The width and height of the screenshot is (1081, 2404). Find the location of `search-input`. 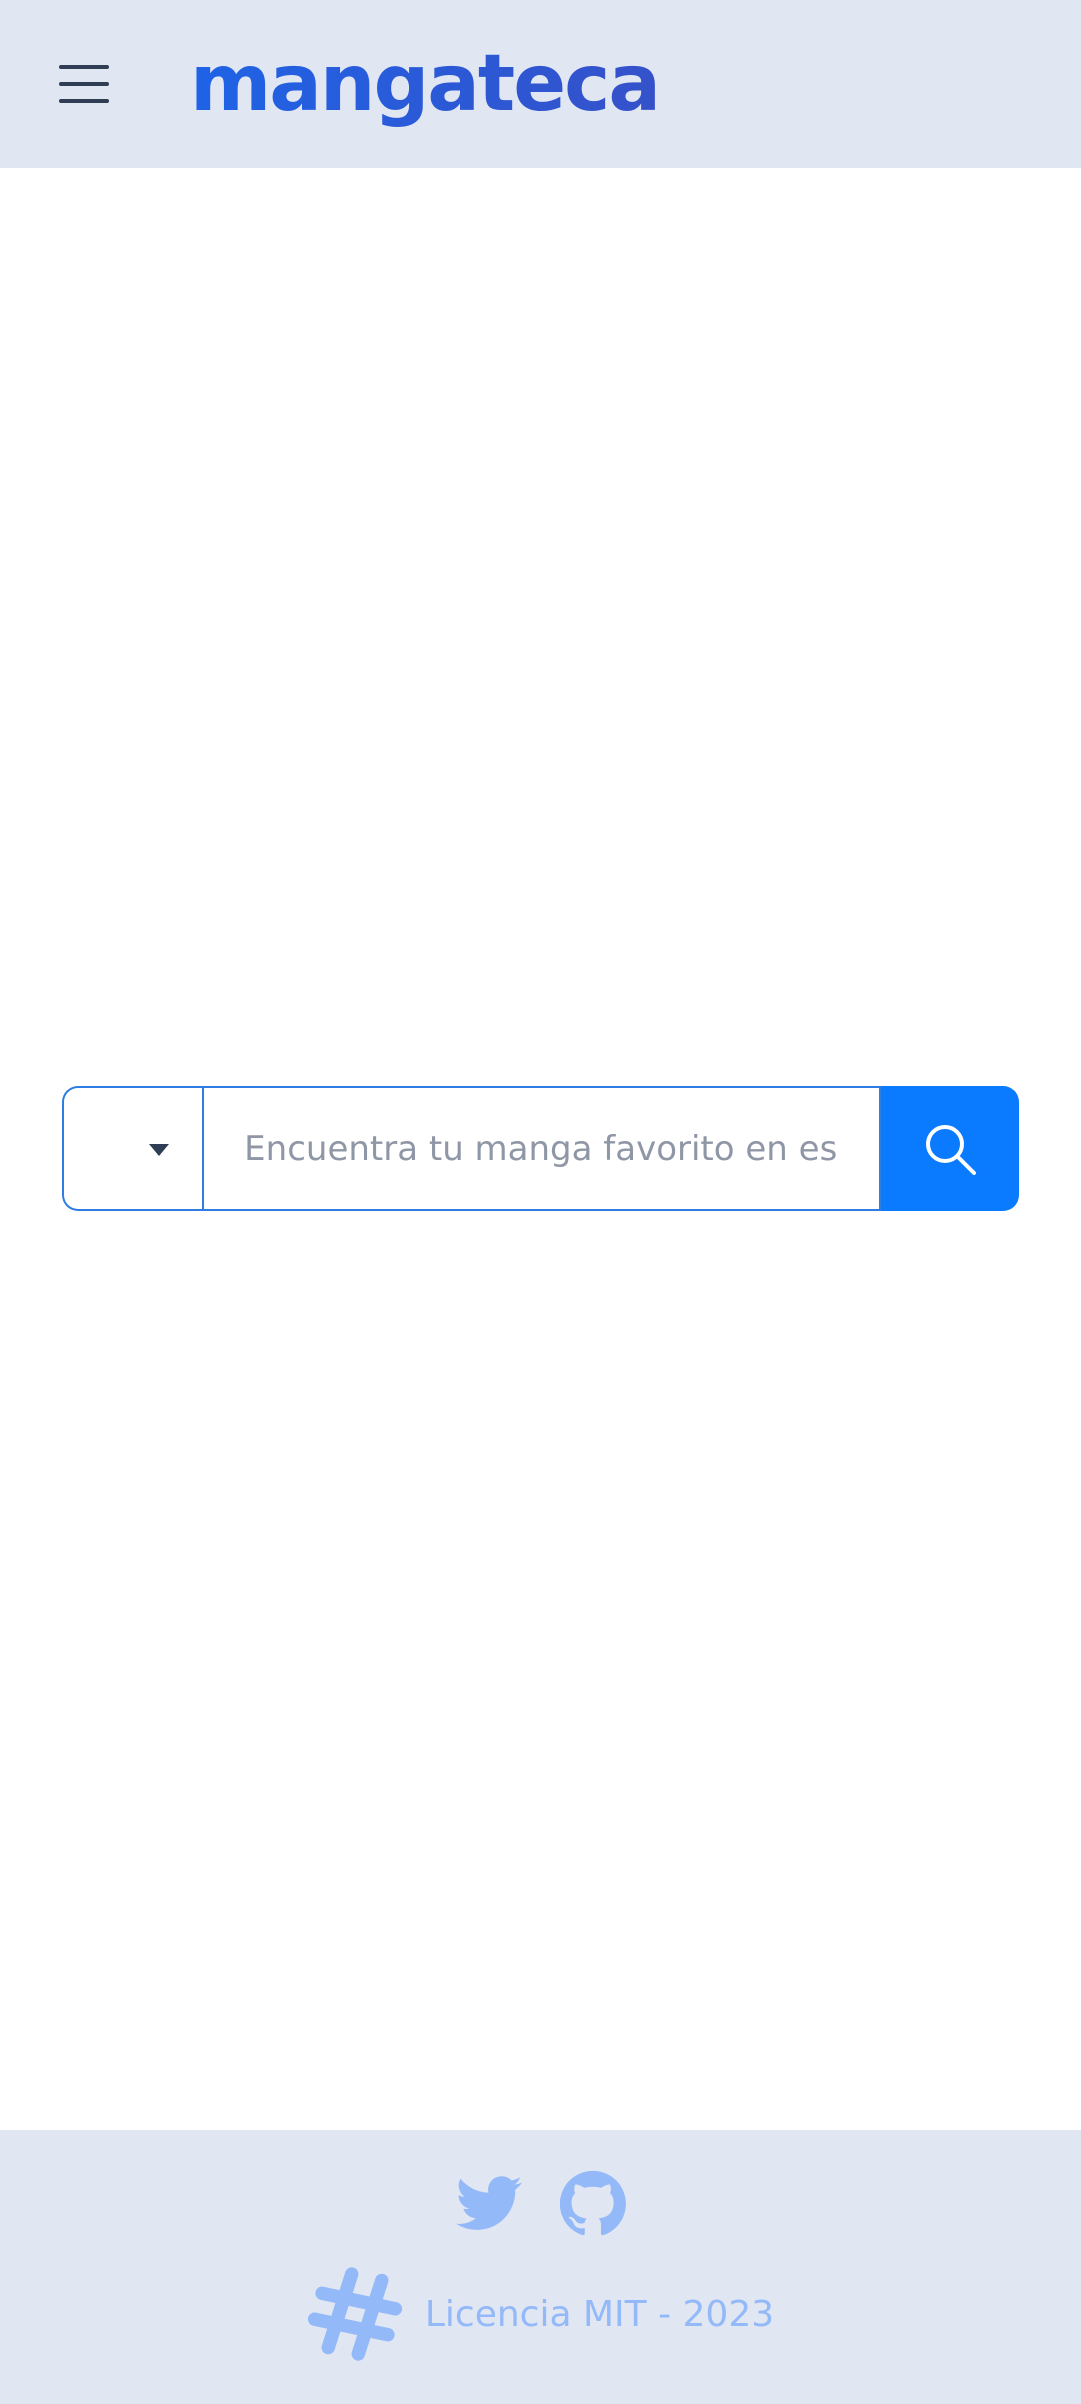

search-input is located at coordinates (541, 1148).